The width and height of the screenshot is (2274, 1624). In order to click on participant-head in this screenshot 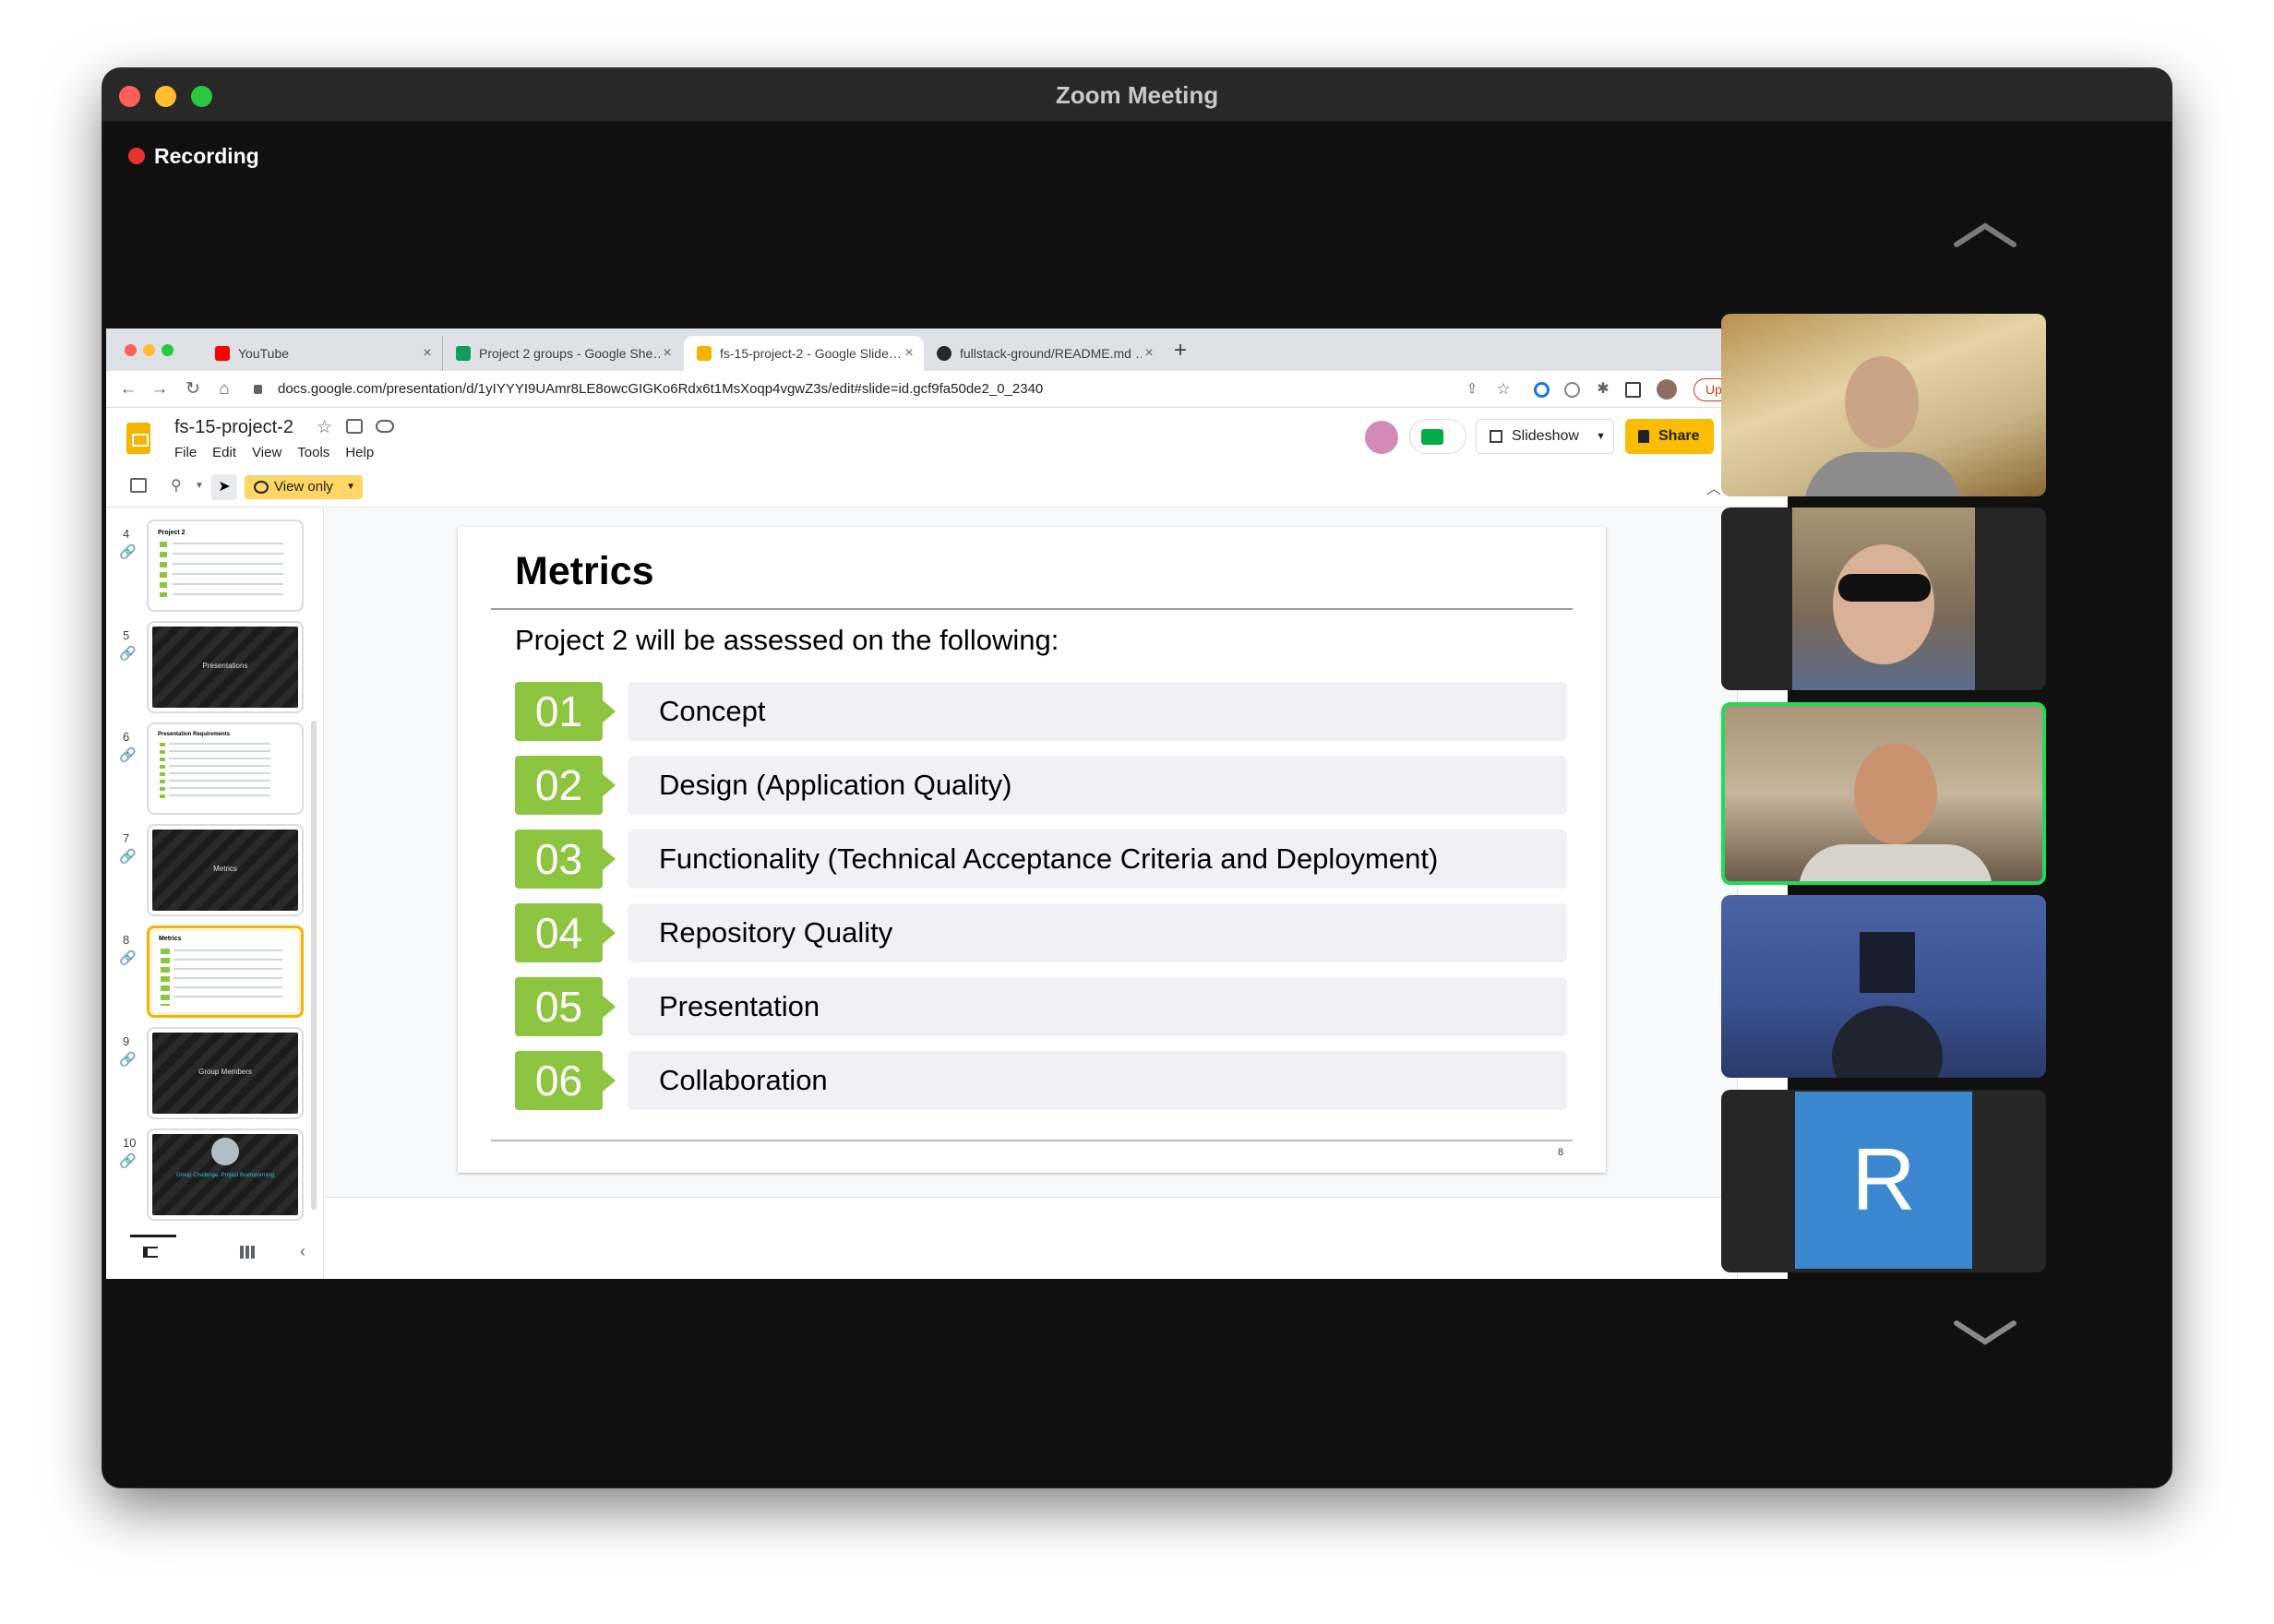, I will do `click(1887, 1042)`.